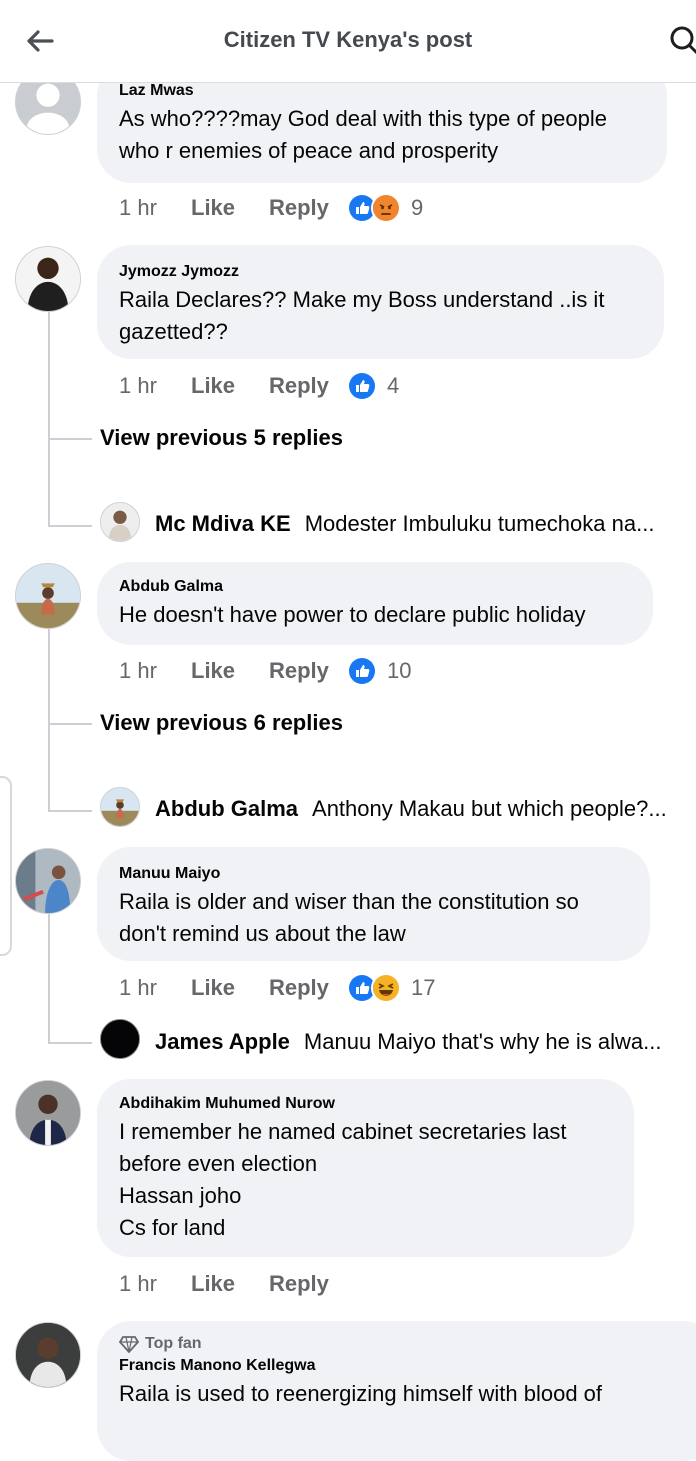  What do you see at coordinates (226, 809) in the screenshot?
I see `reply-author: Abdub Galma` at bounding box center [226, 809].